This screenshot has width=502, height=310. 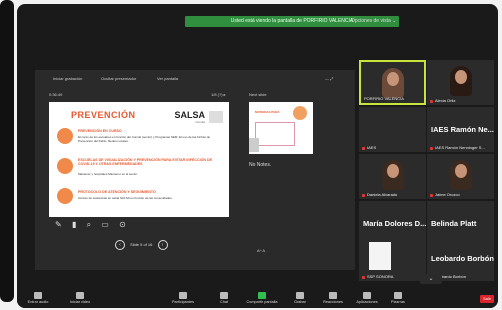 What do you see at coordinates (431, 279) in the screenshot?
I see `chevron-down-icon: ⌄` at bounding box center [431, 279].